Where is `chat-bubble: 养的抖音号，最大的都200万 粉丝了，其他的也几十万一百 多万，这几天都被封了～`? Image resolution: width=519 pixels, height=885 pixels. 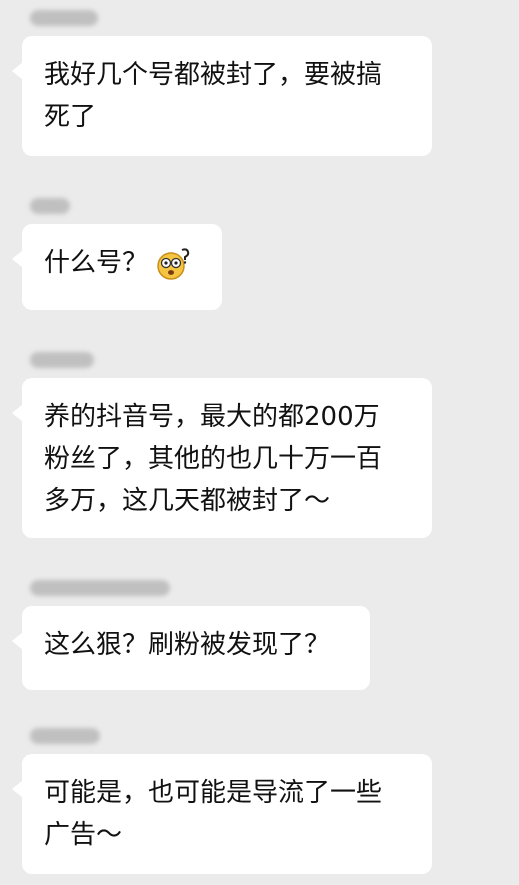 chat-bubble: 养的抖音号，最大的都200万 粉丝了，其他的也几十万一百 多万，这几天都被封了～ is located at coordinates (222, 458).